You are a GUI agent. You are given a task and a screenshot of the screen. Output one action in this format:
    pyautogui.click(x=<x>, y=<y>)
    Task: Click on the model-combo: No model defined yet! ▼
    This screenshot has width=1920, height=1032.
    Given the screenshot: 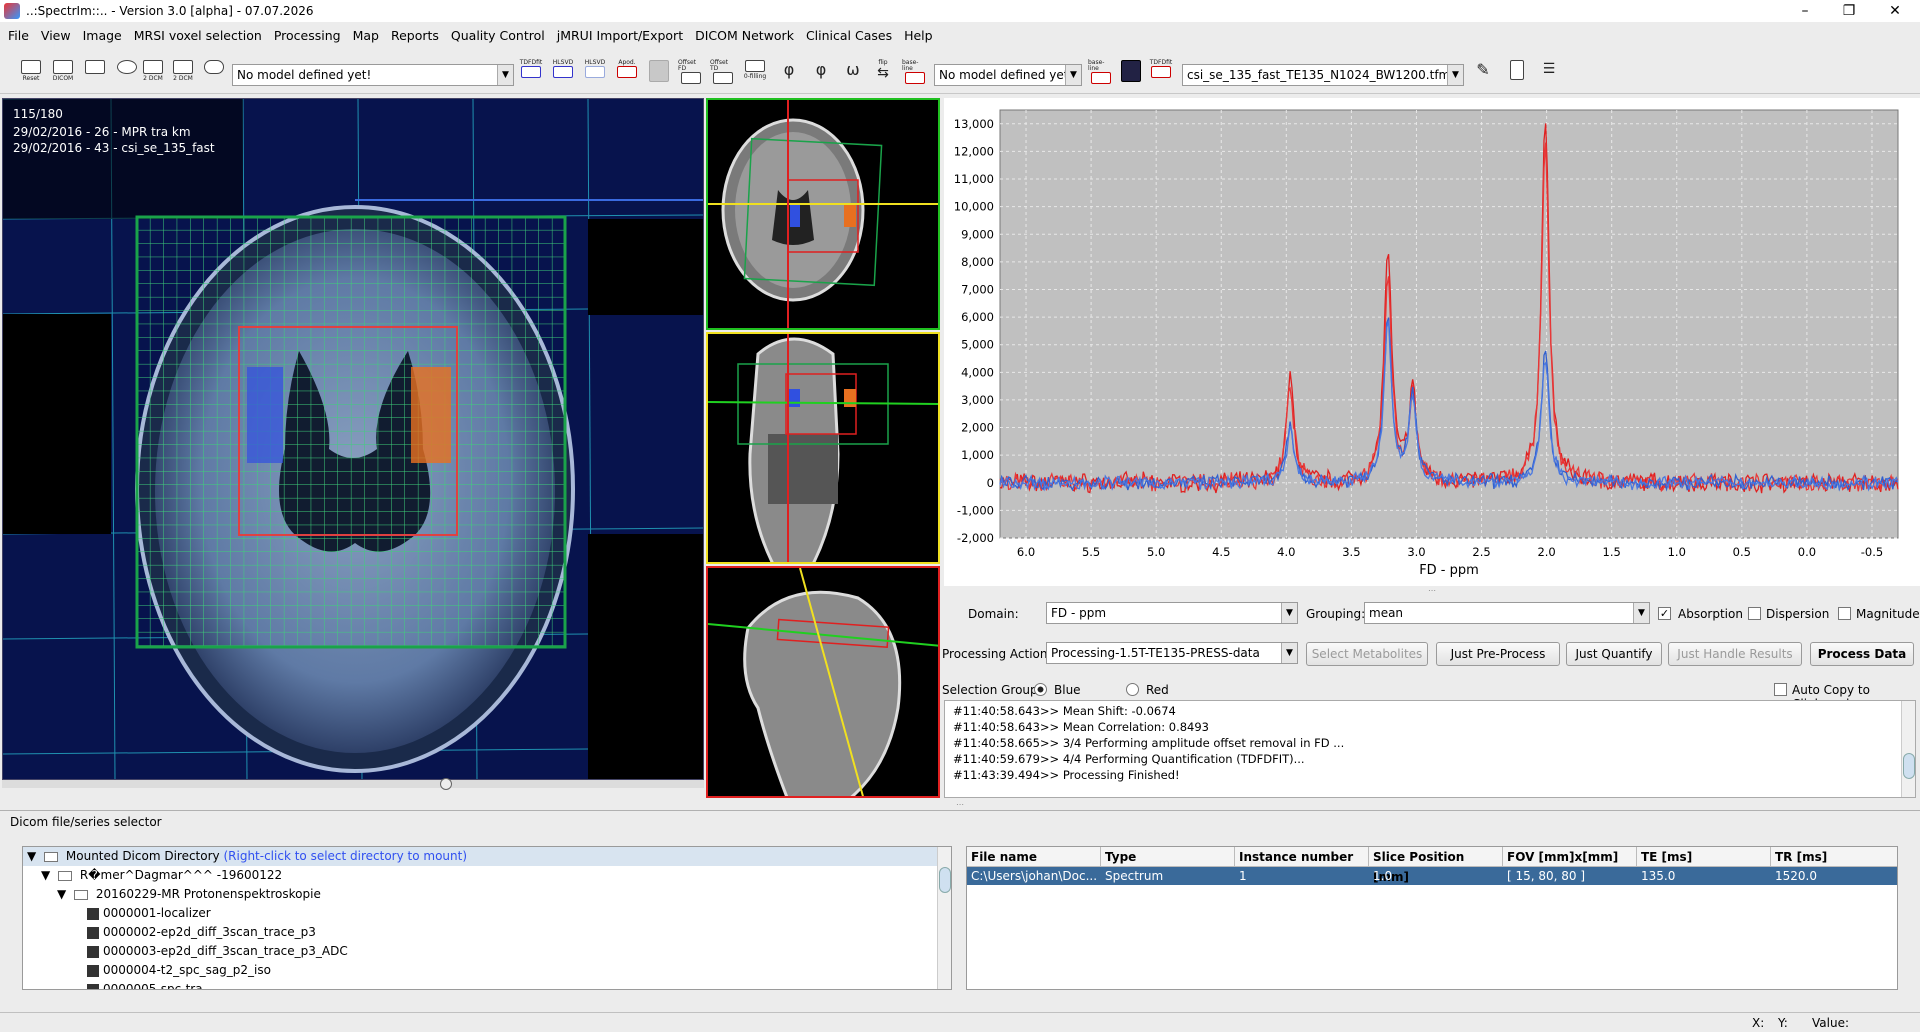 What is the action you would take?
    pyautogui.click(x=373, y=75)
    